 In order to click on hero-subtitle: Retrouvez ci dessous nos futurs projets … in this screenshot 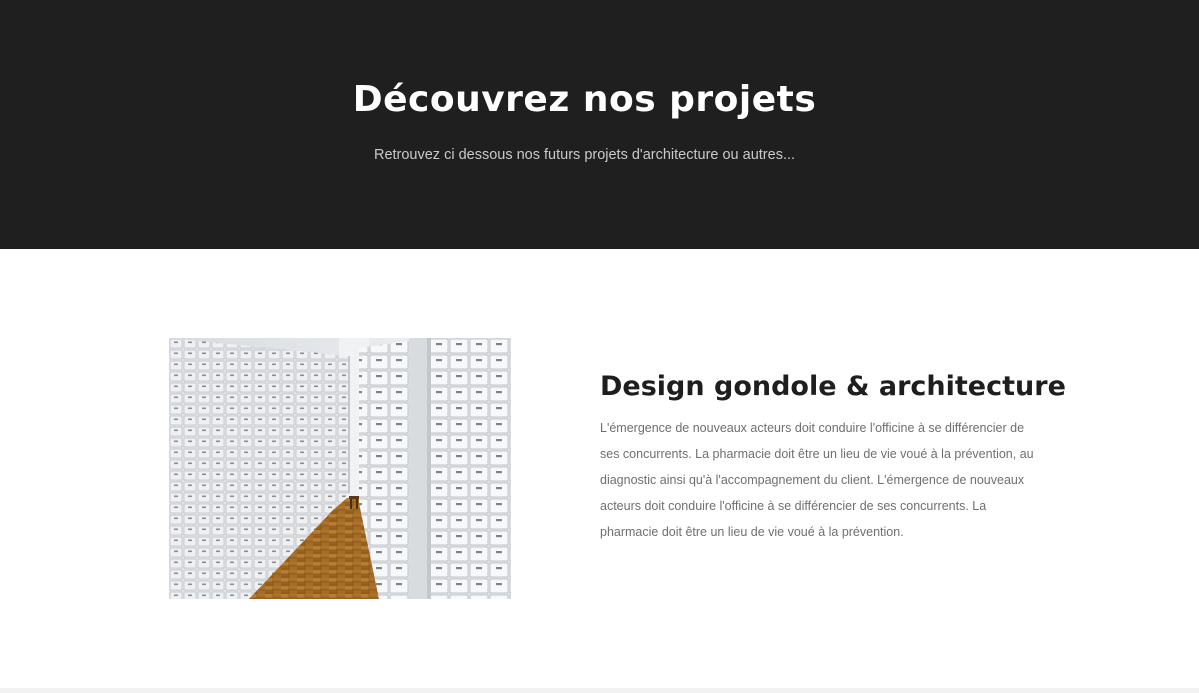, I will do `click(584, 155)`.